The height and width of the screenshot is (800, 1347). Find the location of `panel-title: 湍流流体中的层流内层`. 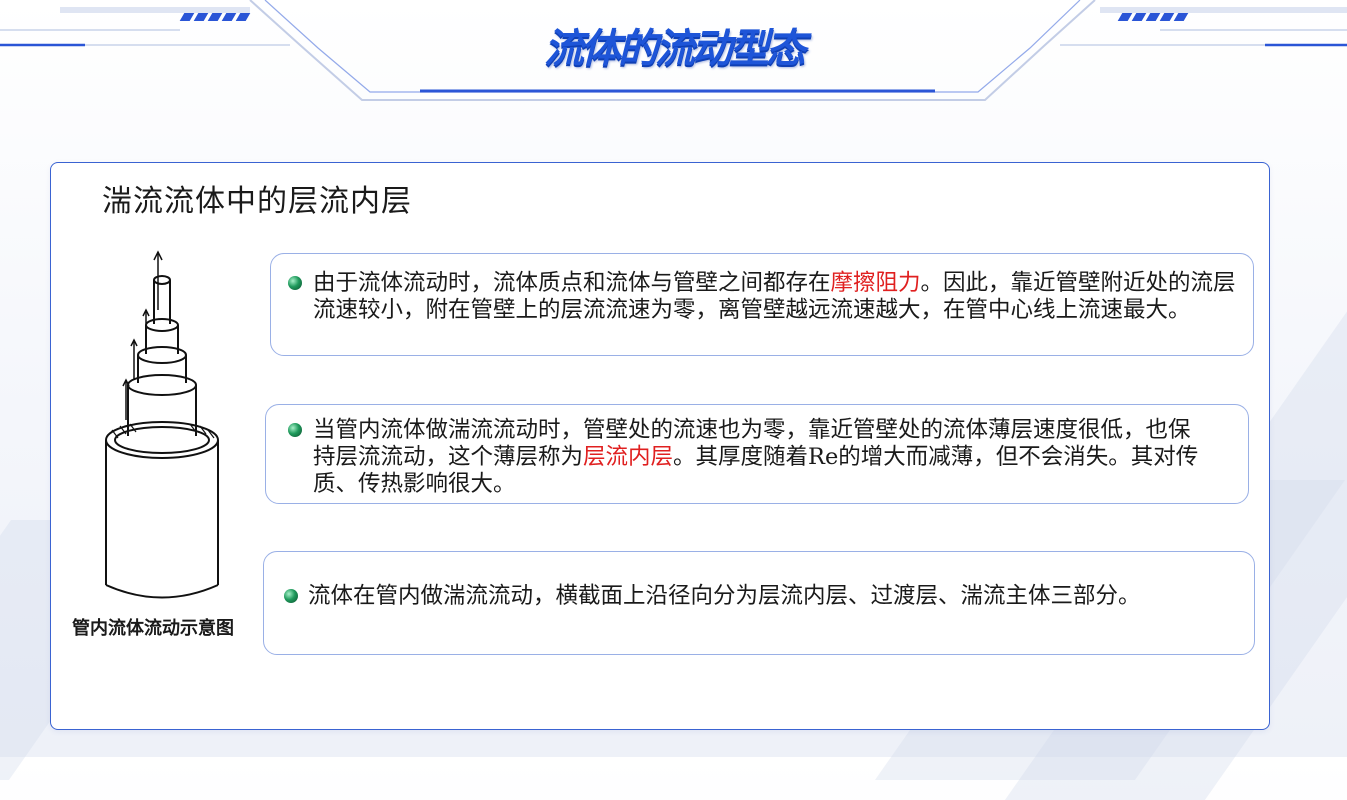

panel-title: 湍流流体中的层流内层 is located at coordinates (257, 201).